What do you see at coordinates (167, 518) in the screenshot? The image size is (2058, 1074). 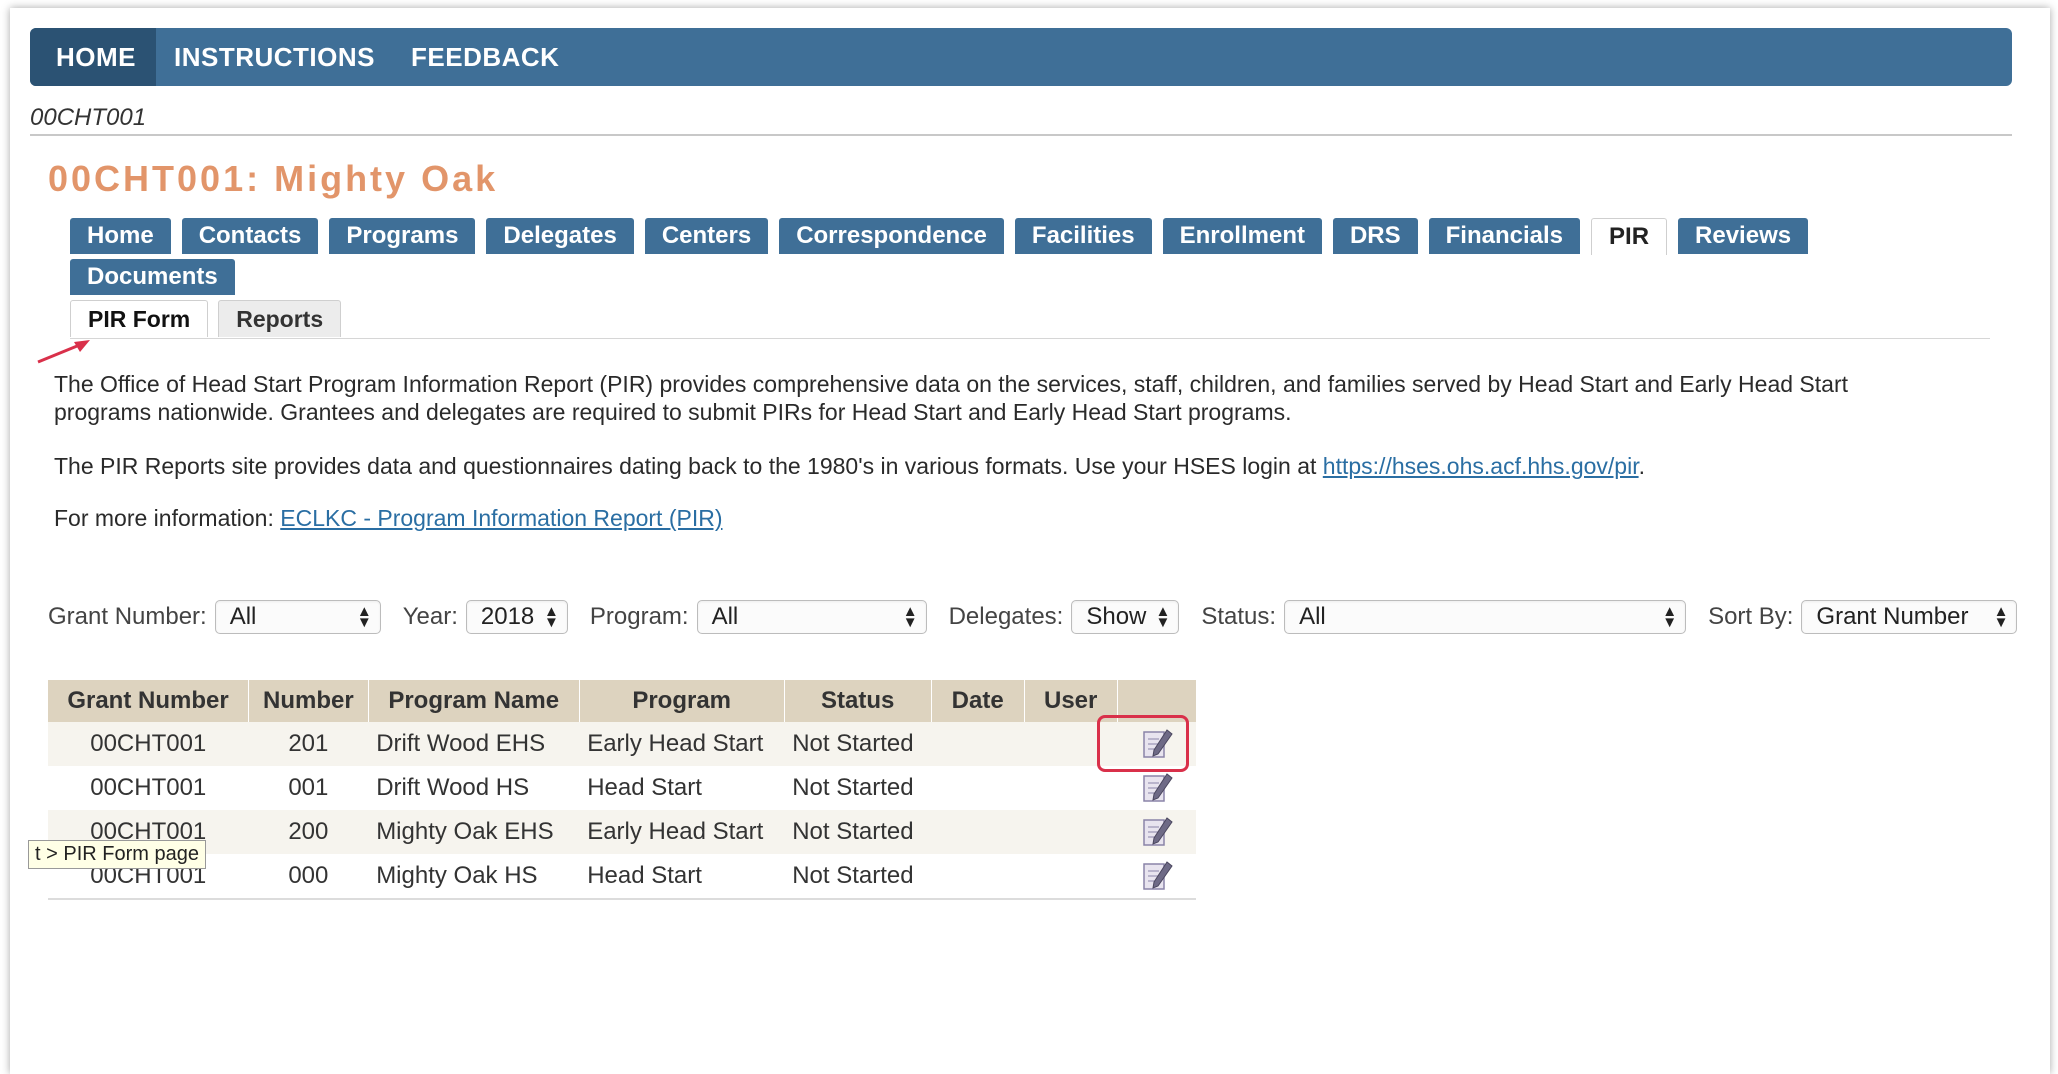 I see `more-info-label: For more information:` at bounding box center [167, 518].